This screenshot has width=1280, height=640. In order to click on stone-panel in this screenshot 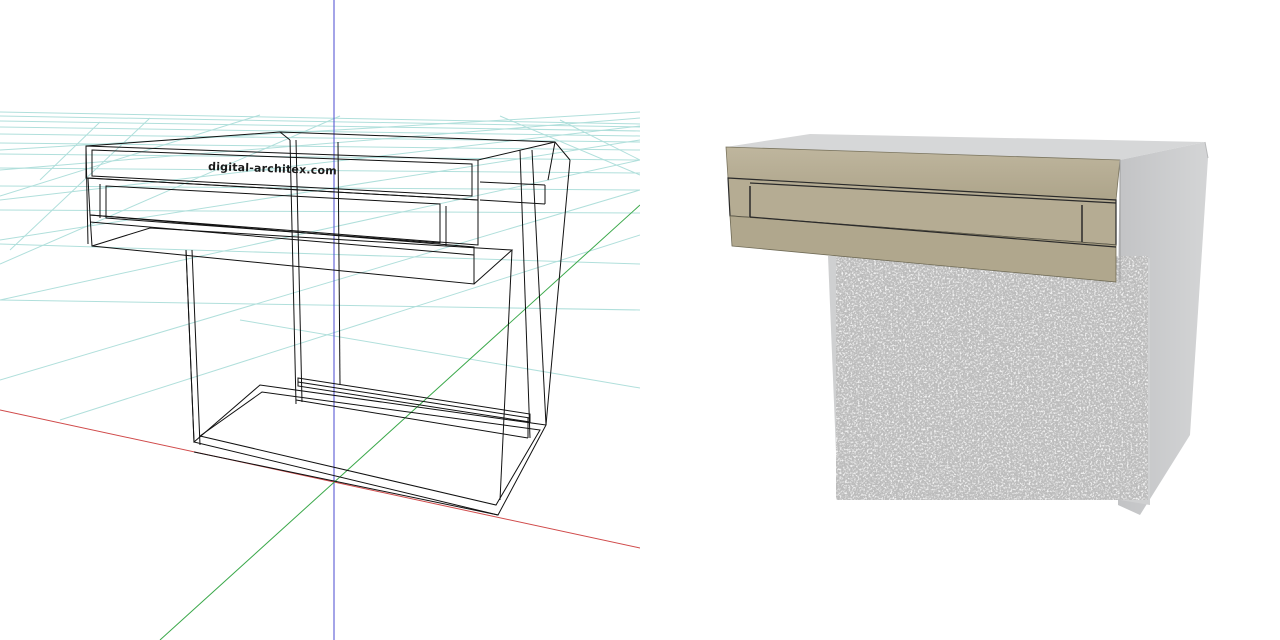, I will do `click(992, 378)`.